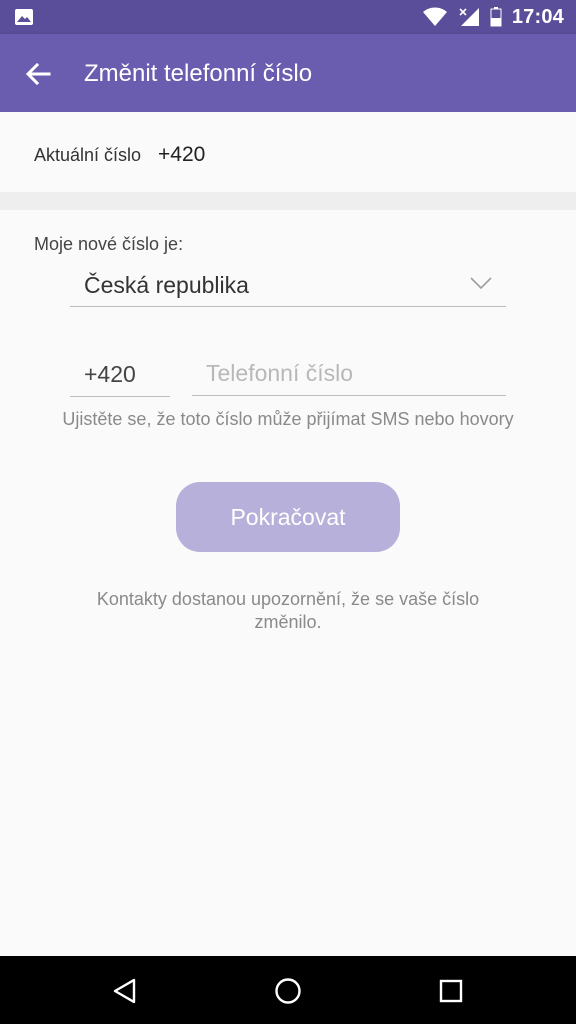  What do you see at coordinates (288, 201) in the screenshot?
I see `section-divider` at bounding box center [288, 201].